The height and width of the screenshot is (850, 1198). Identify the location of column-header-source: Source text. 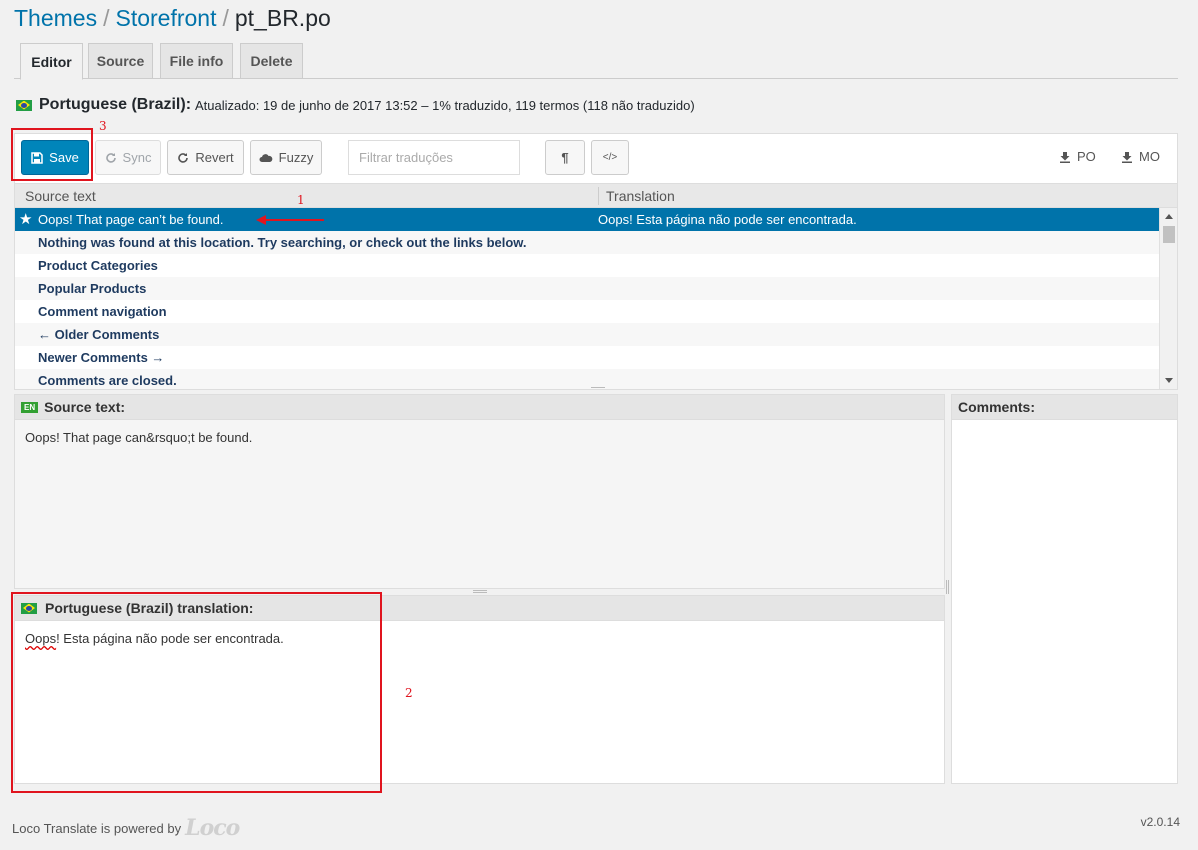
(60, 196).